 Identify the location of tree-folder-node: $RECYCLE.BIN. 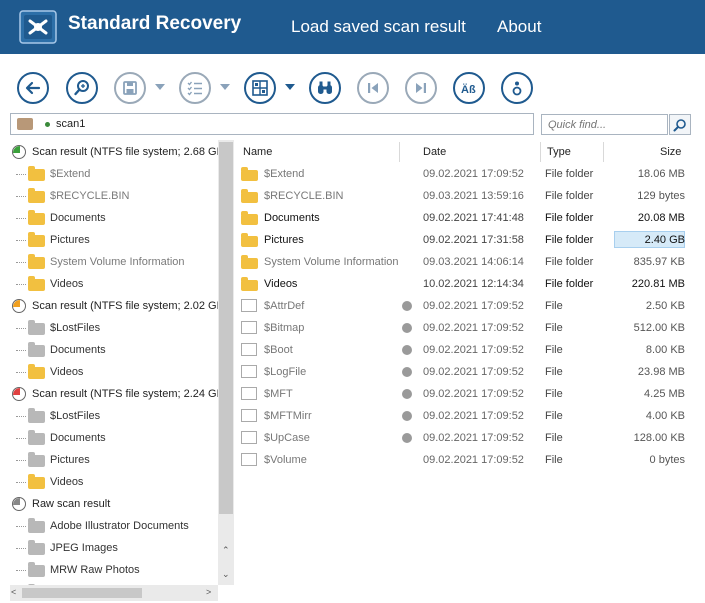
(114, 196).